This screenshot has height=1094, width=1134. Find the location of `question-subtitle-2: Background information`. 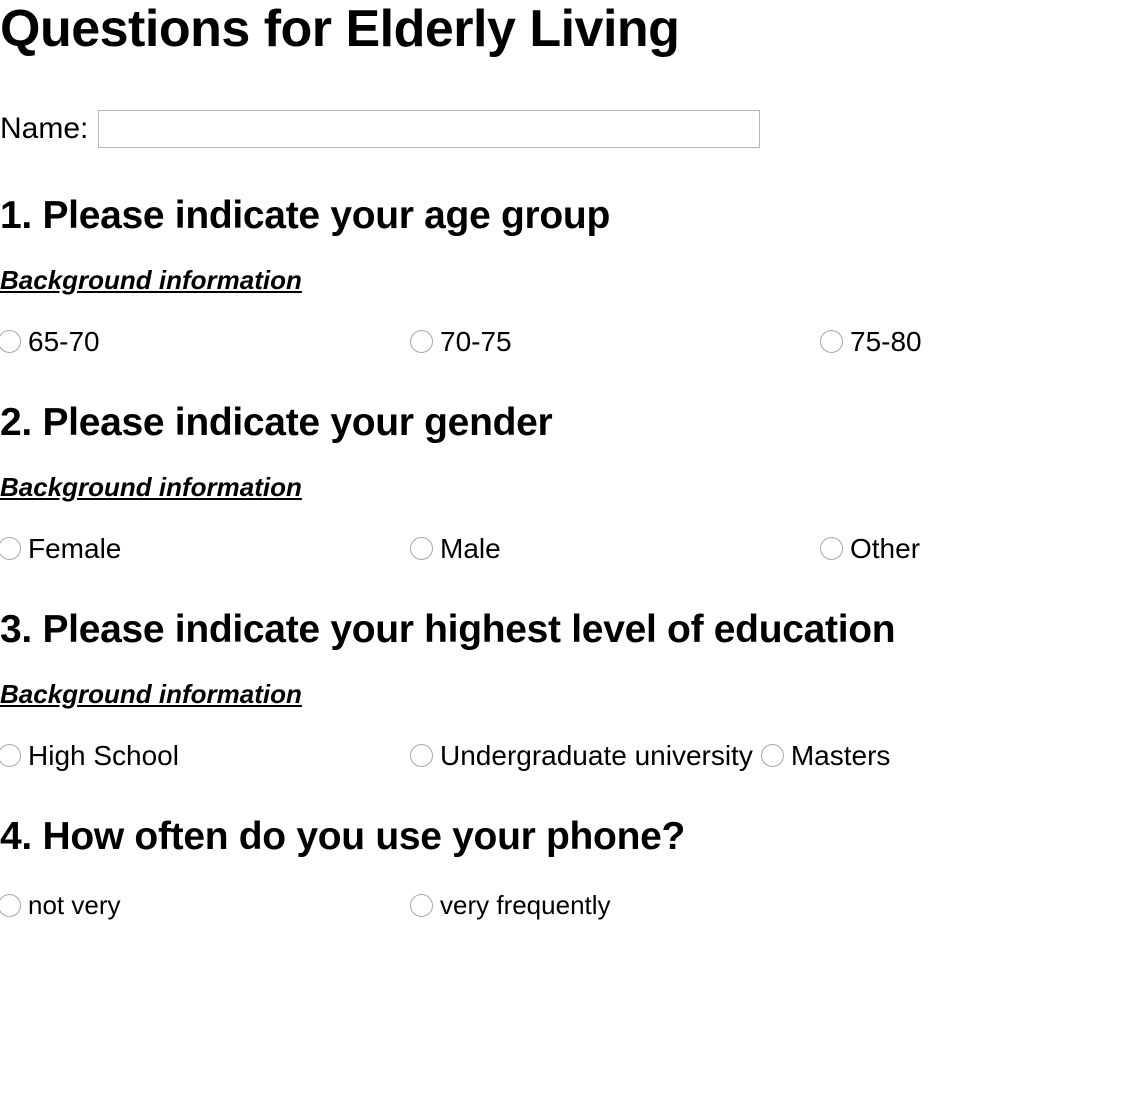

question-subtitle-2: Background information is located at coordinates (151, 486).